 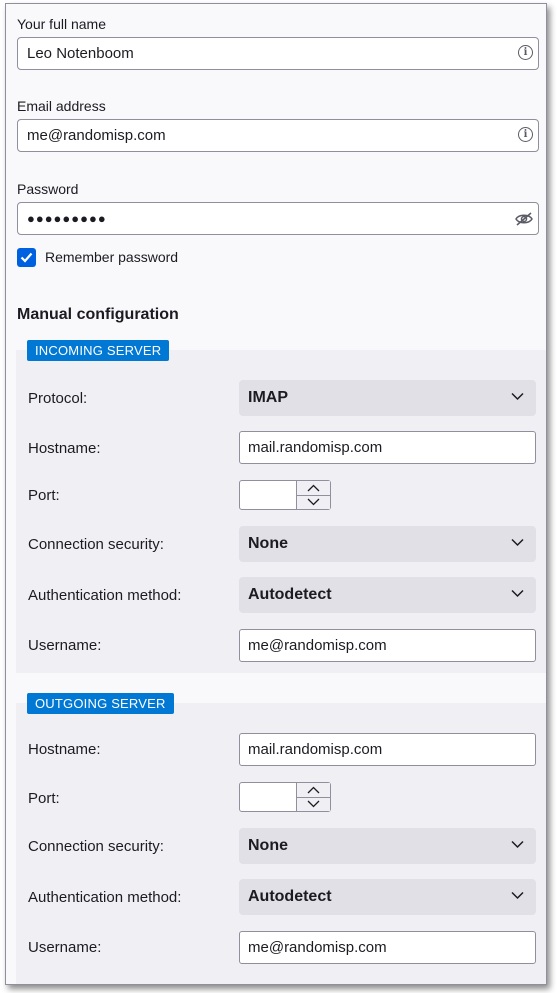 I want to click on incoming-auth-label: Authentication method:, so click(x=105, y=595).